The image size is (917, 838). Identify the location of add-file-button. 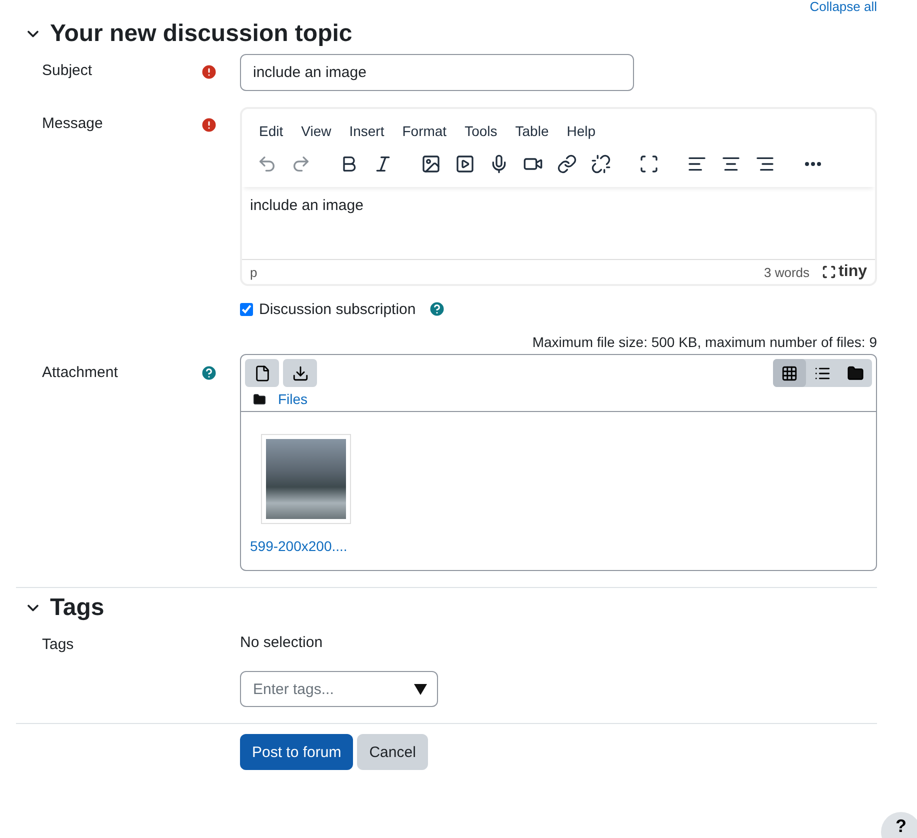
(262, 373).